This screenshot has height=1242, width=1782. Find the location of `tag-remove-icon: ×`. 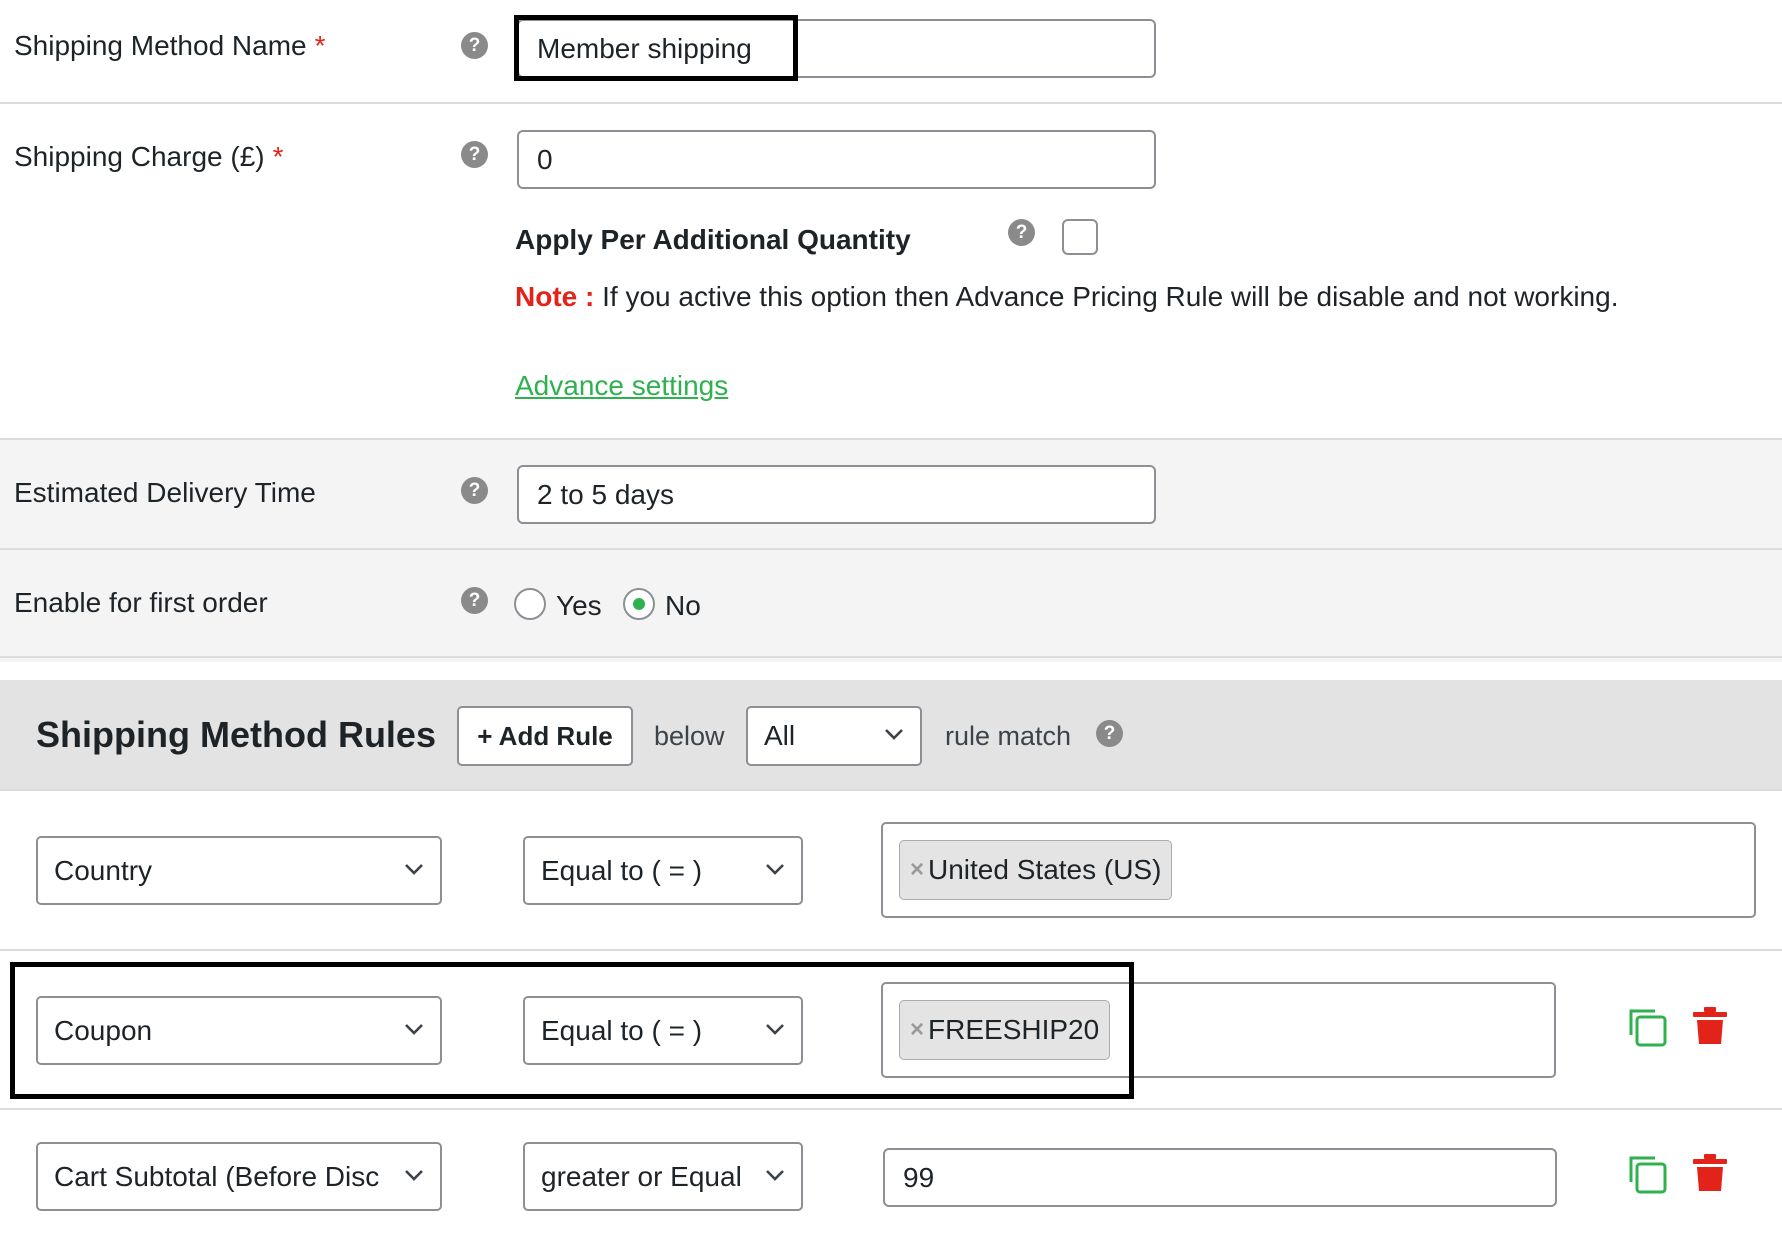

tag-remove-icon: × is located at coordinates (917, 870).